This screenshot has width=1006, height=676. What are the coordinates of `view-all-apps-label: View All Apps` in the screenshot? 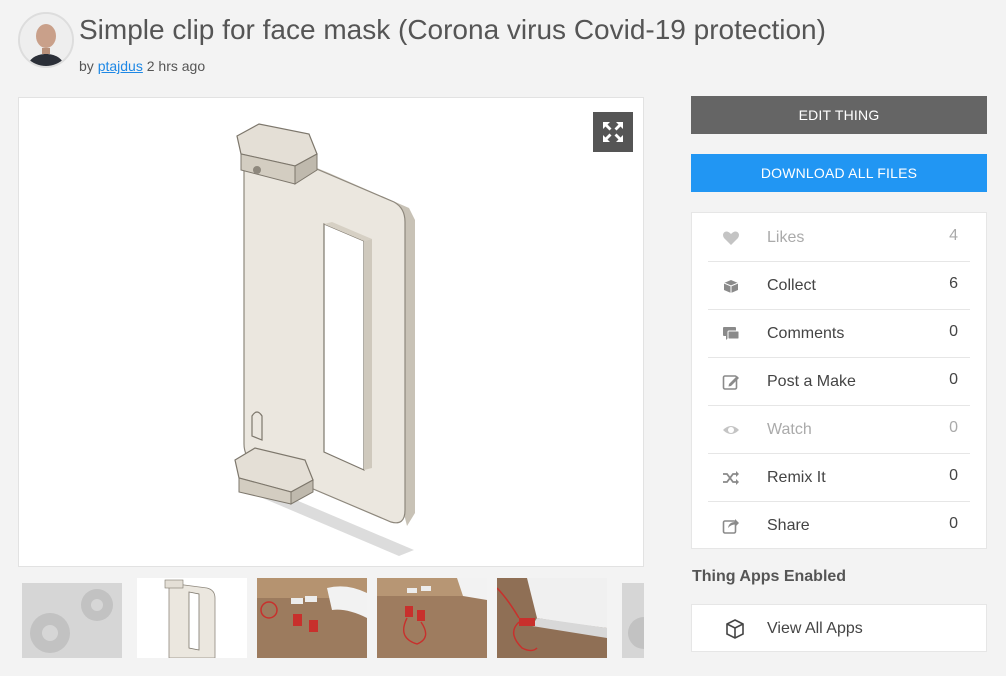 It's located at (815, 628).